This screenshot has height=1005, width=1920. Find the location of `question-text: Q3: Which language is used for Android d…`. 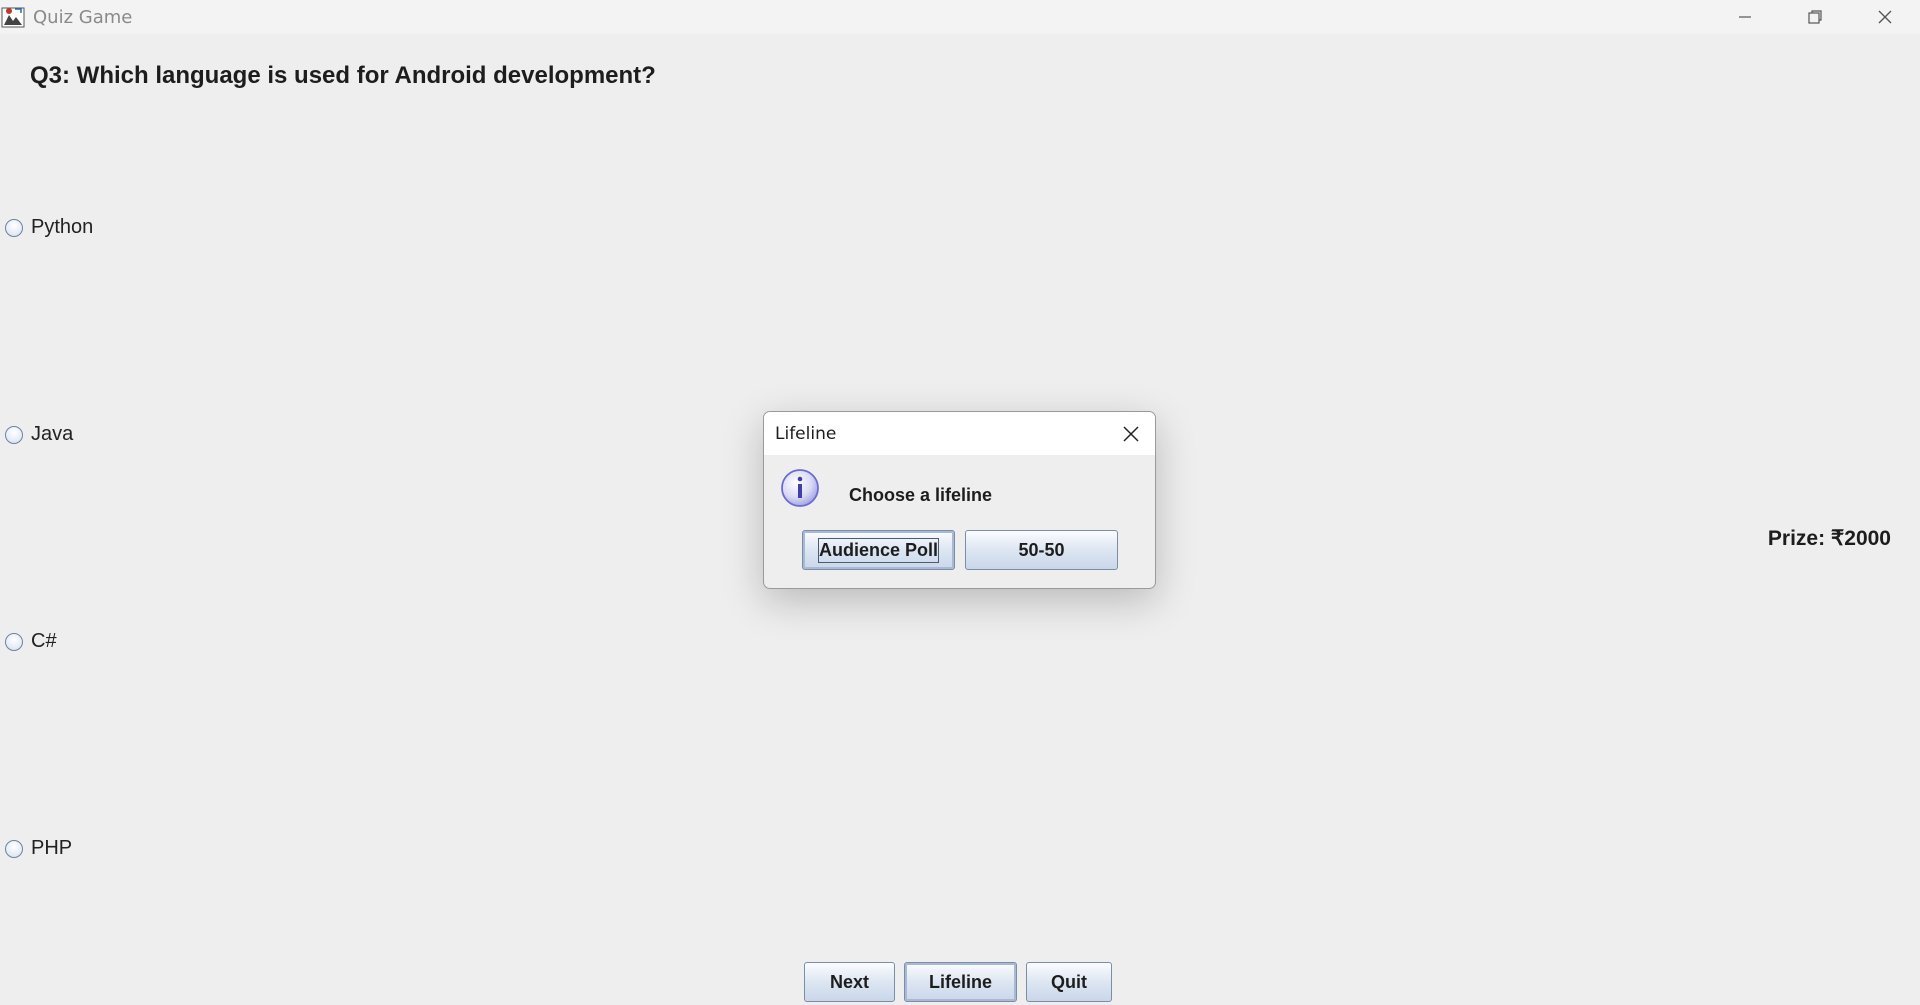

question-text: Q3: Which language is used for Android d… is located at coordinates (343, 75).